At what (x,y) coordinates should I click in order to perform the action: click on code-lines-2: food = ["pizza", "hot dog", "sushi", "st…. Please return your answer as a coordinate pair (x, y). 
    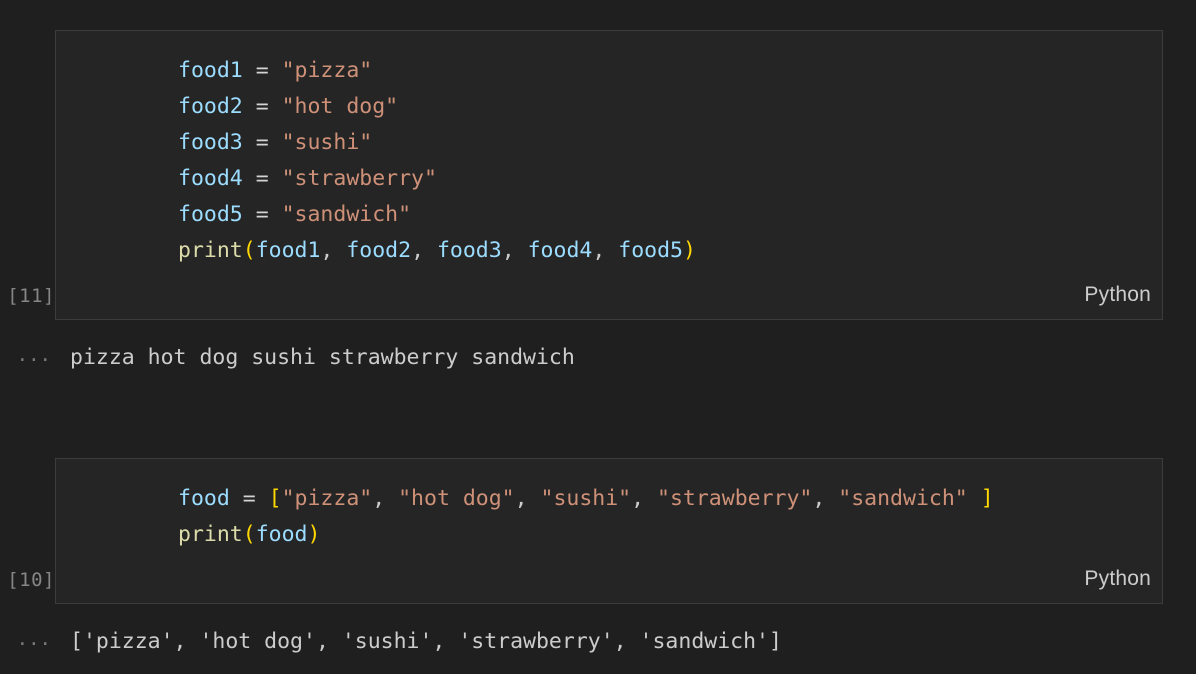
    Looking at the image, I should click on (609, 509).